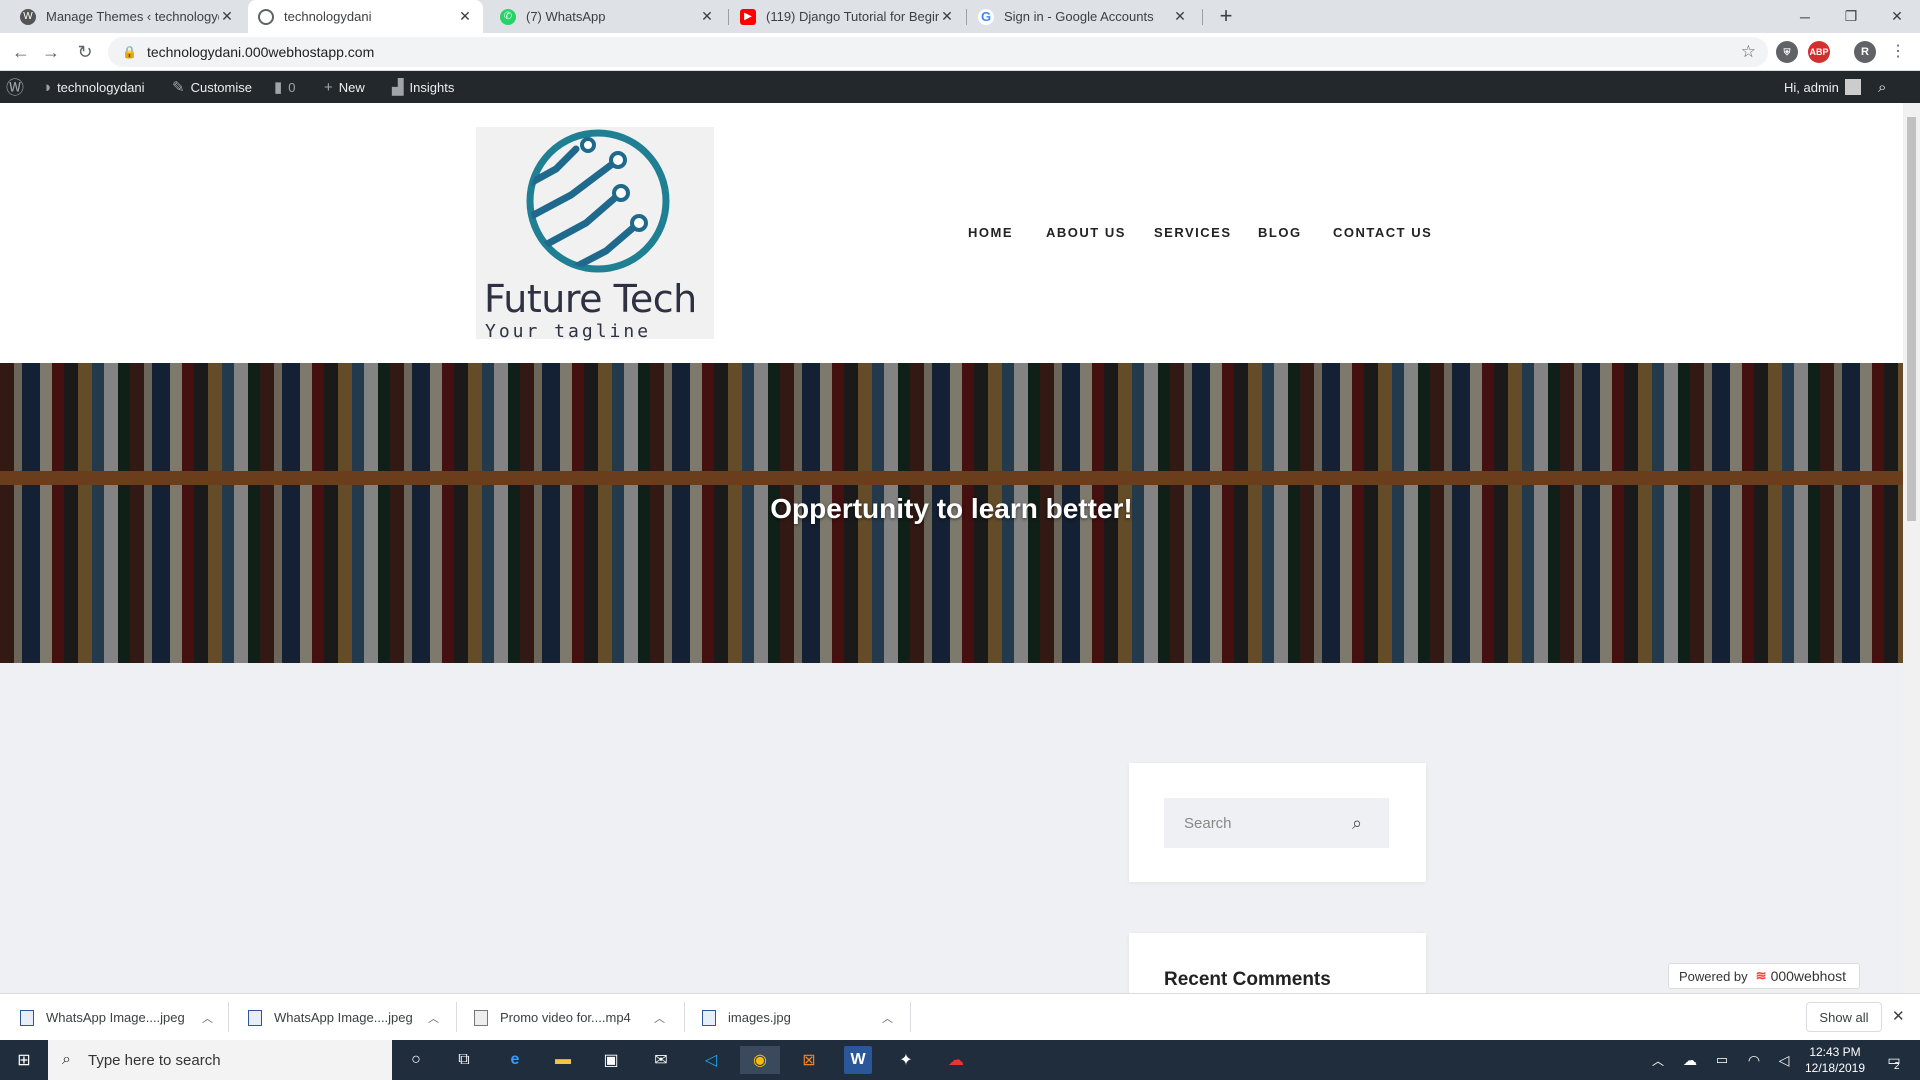  What do you see at coordinates (1193, 232) in the screenshot?
I see `nav-services: SERVICES` at bounding box center [1193, 232].